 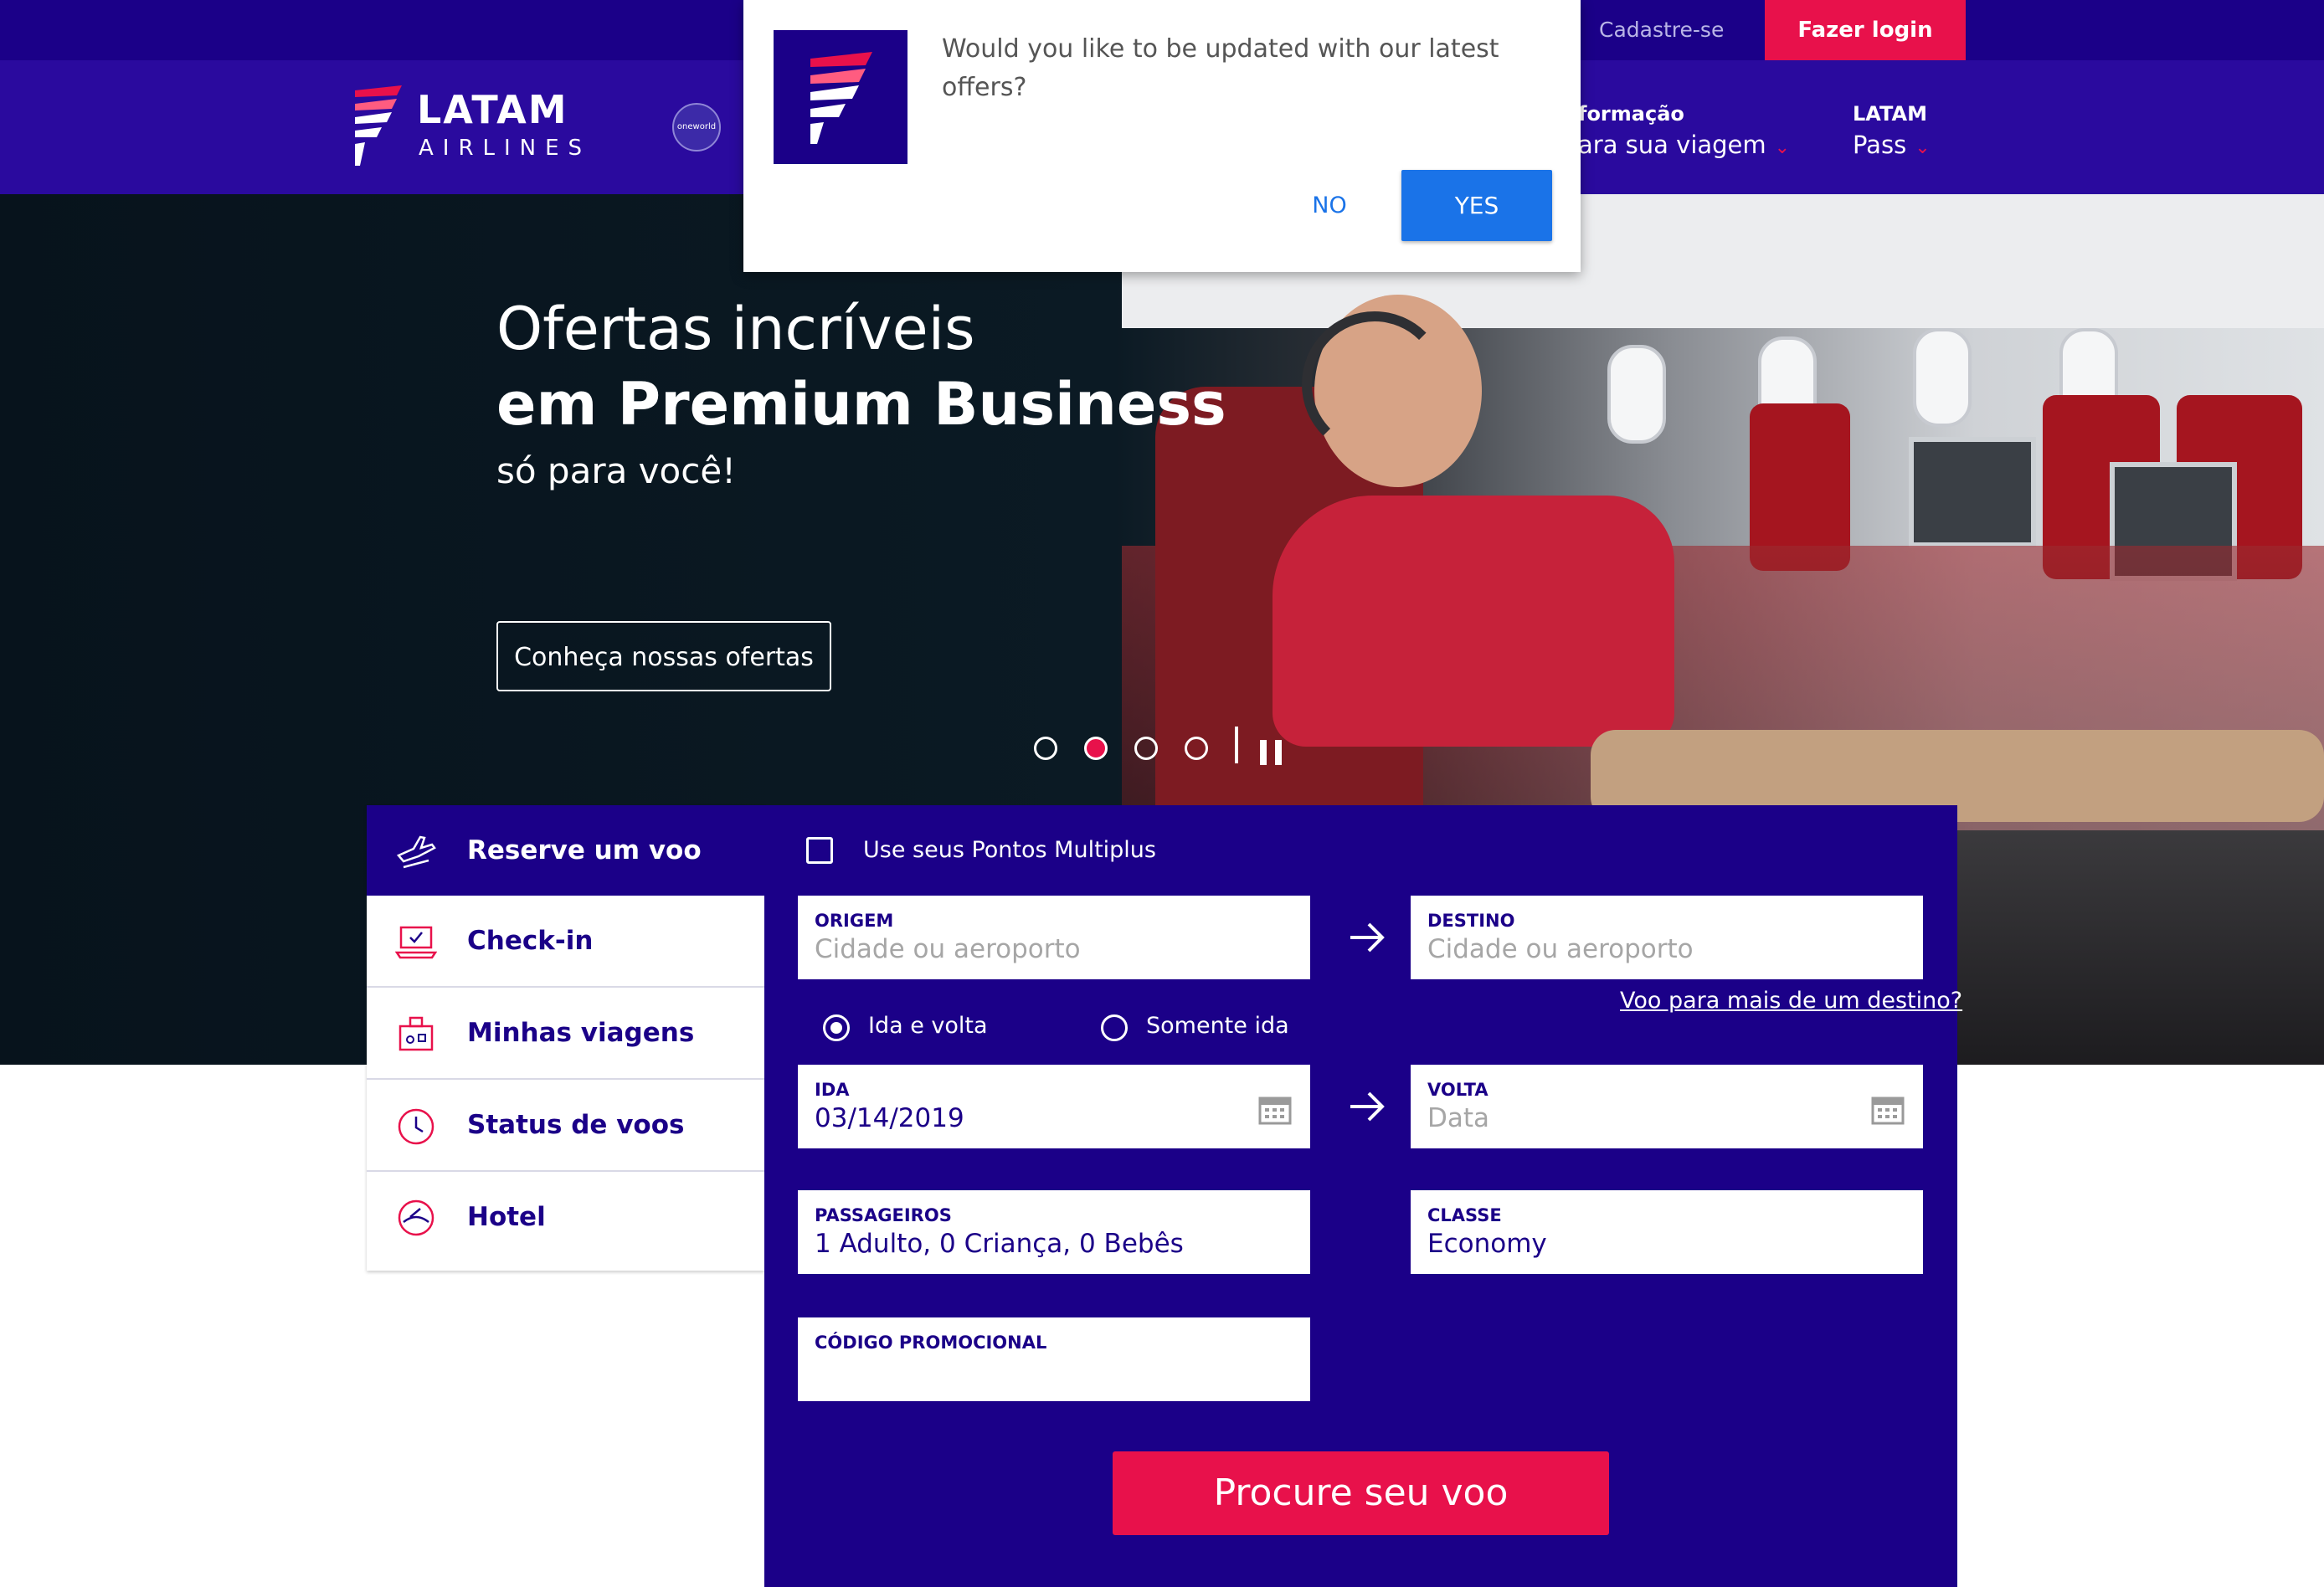 I want to click on nav-item-latam-pass: LATAM Pass ⌄, so click(x=1892, y=130).